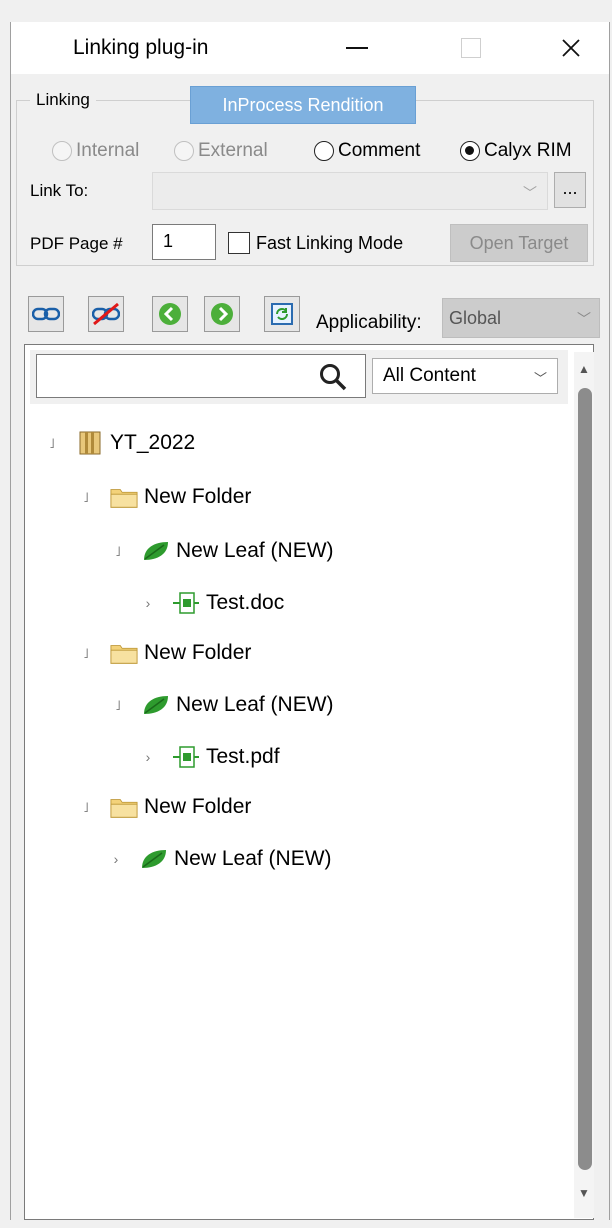 Image resolution: width=612 pixels, height=1228 pixels. I want to click on open-target-button: Open Target, so click(519, 243).